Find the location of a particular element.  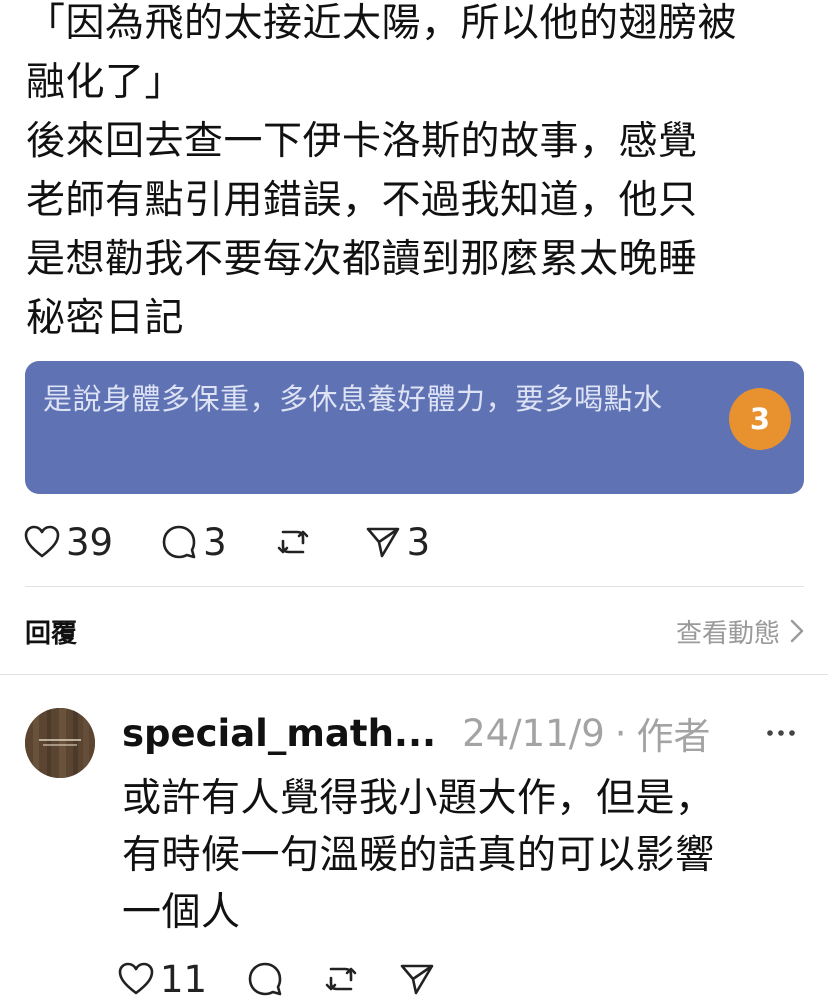

quote-card-text: 是說身體多保重，多休息養好體力，要多喝點水 is located at coordinates (353, 399).